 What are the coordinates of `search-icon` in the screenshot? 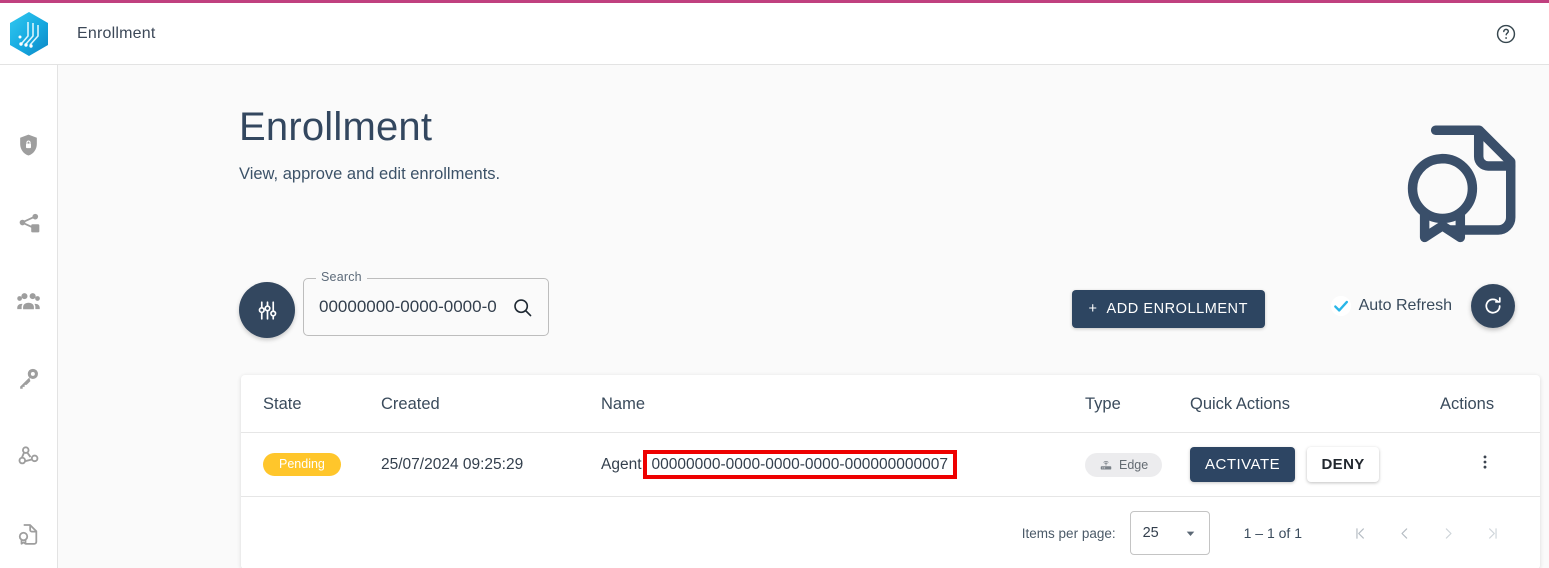 It's located at (522, 307).